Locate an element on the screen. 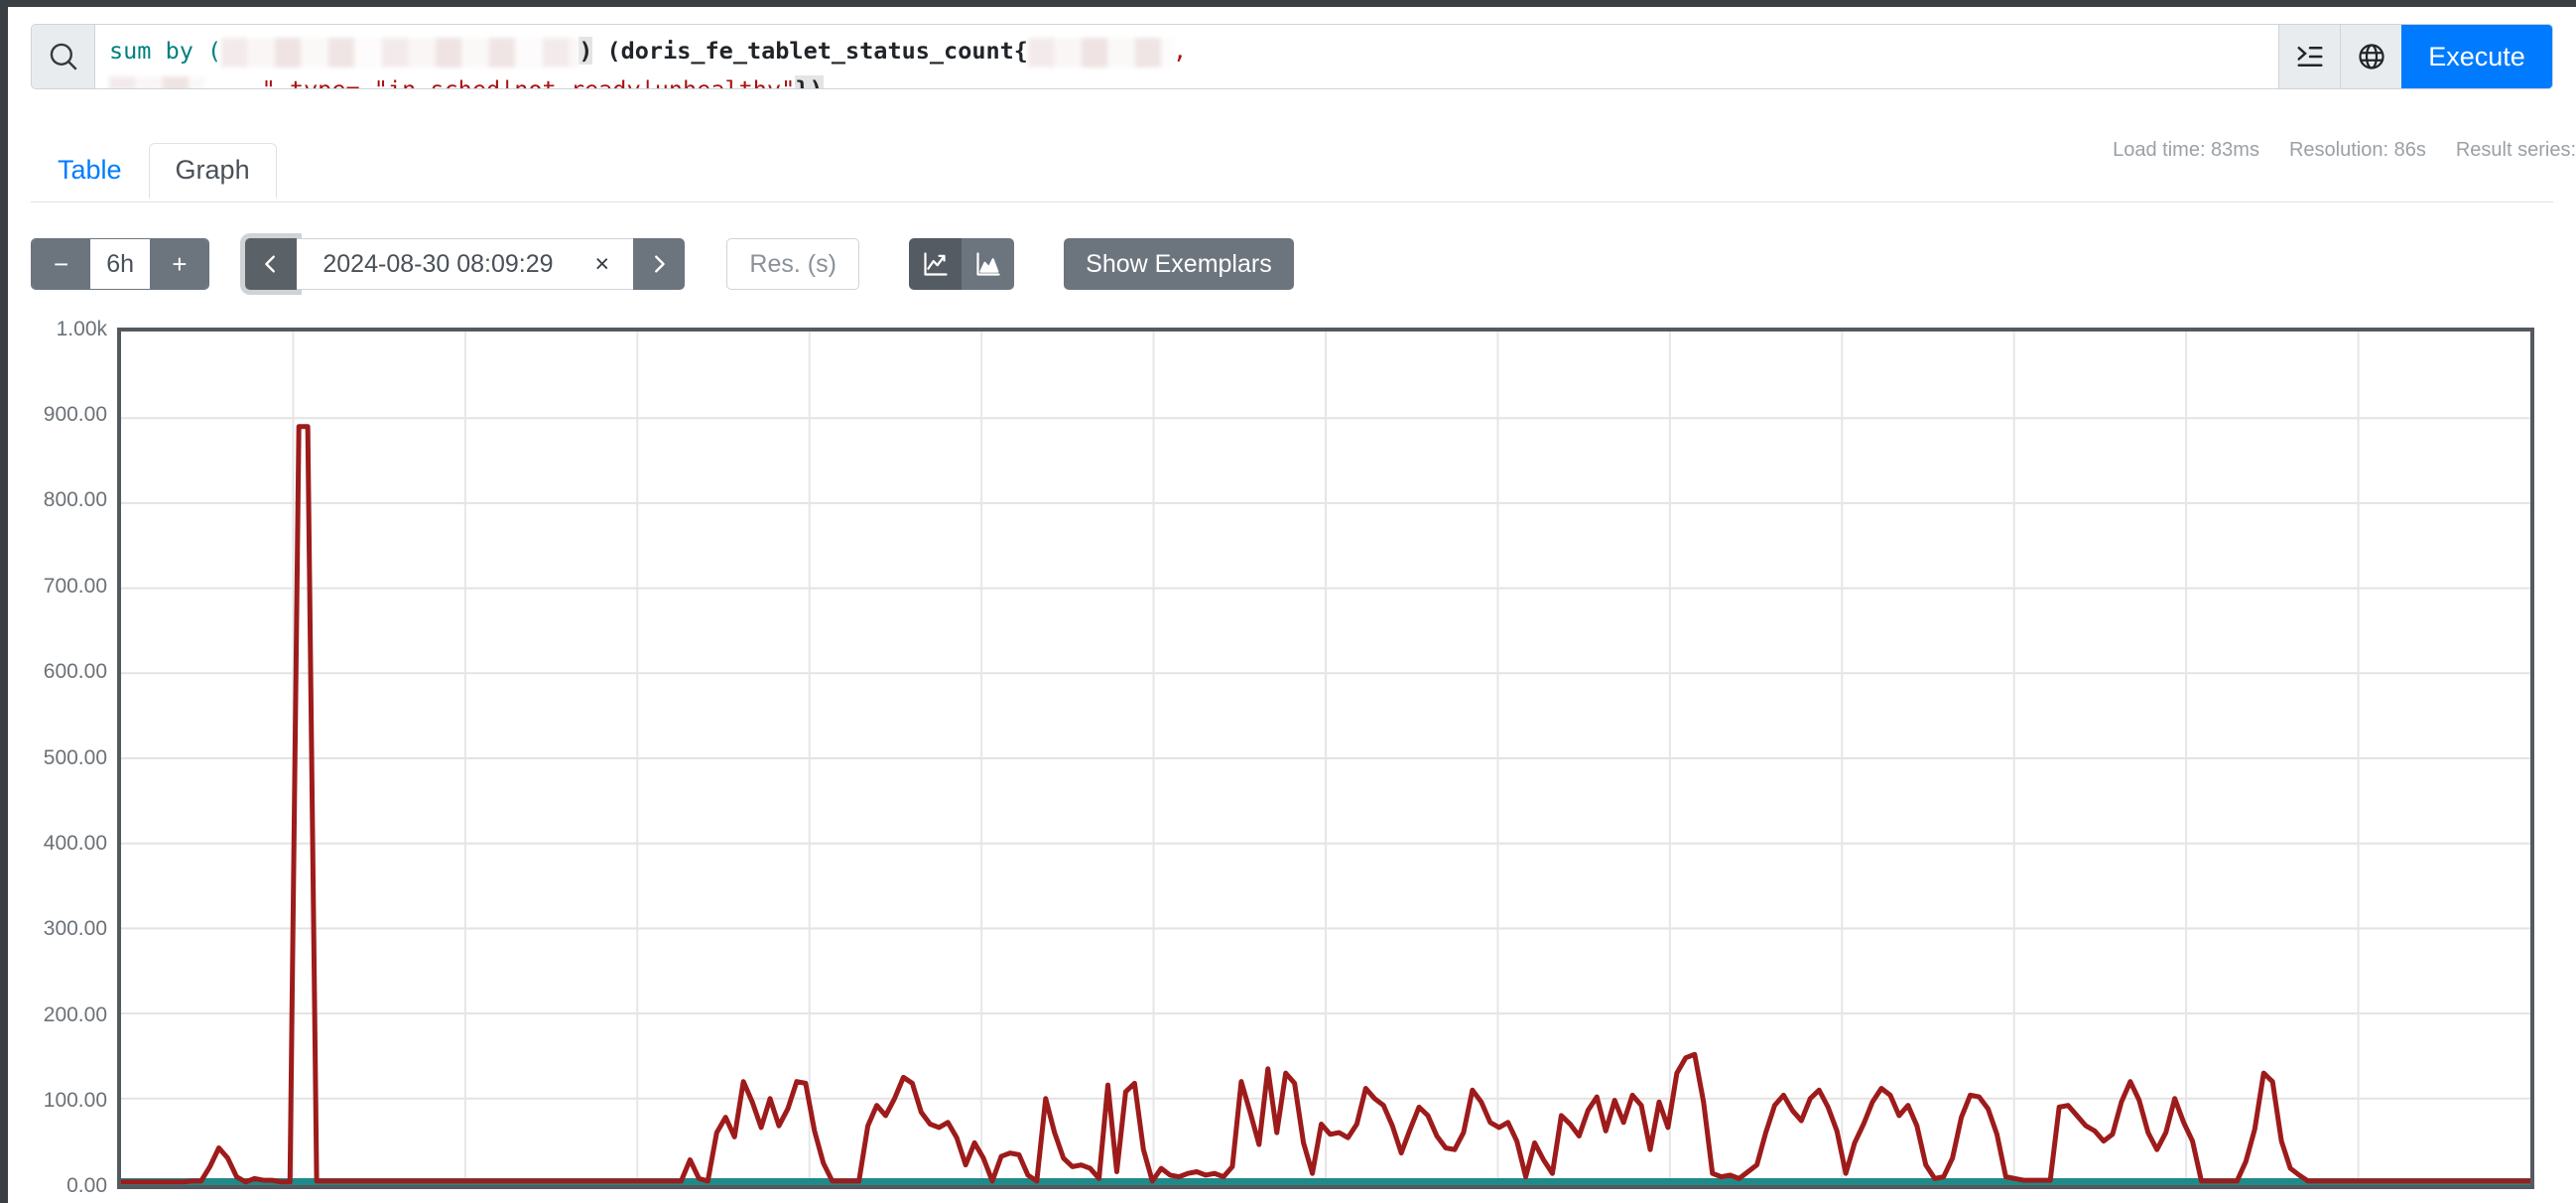 The image size is (2576, 1203). query-token-closebrace: } is located at coordinates (803, 82).